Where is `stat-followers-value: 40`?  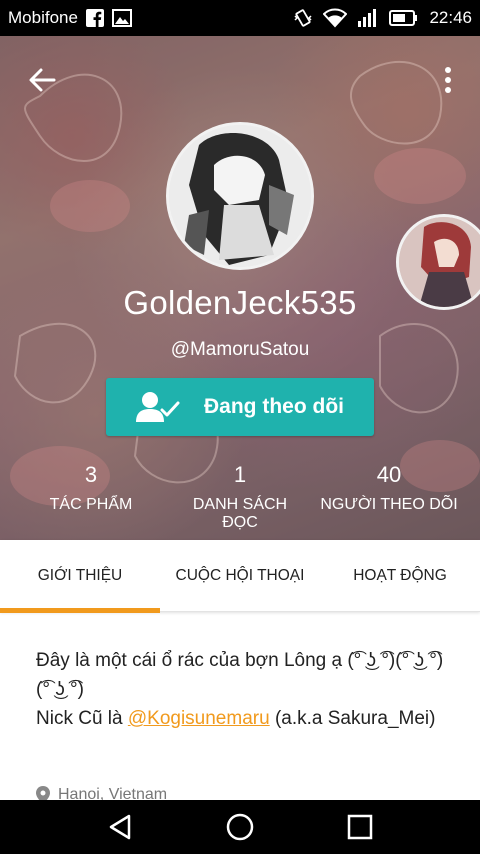 stat-followers-value: 40 is located at coordinates (389, 474).